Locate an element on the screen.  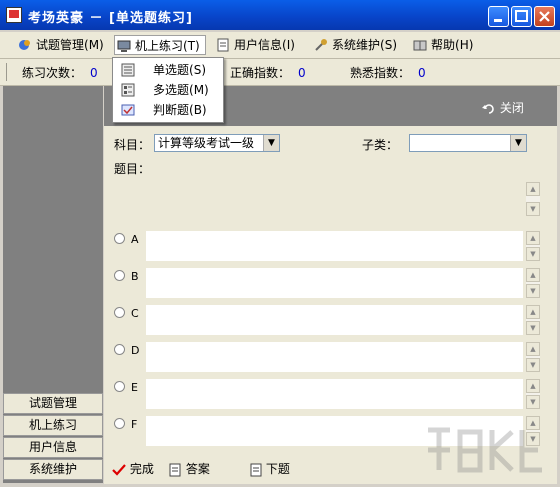
minimize-icon is located at coordinates (498, 20).